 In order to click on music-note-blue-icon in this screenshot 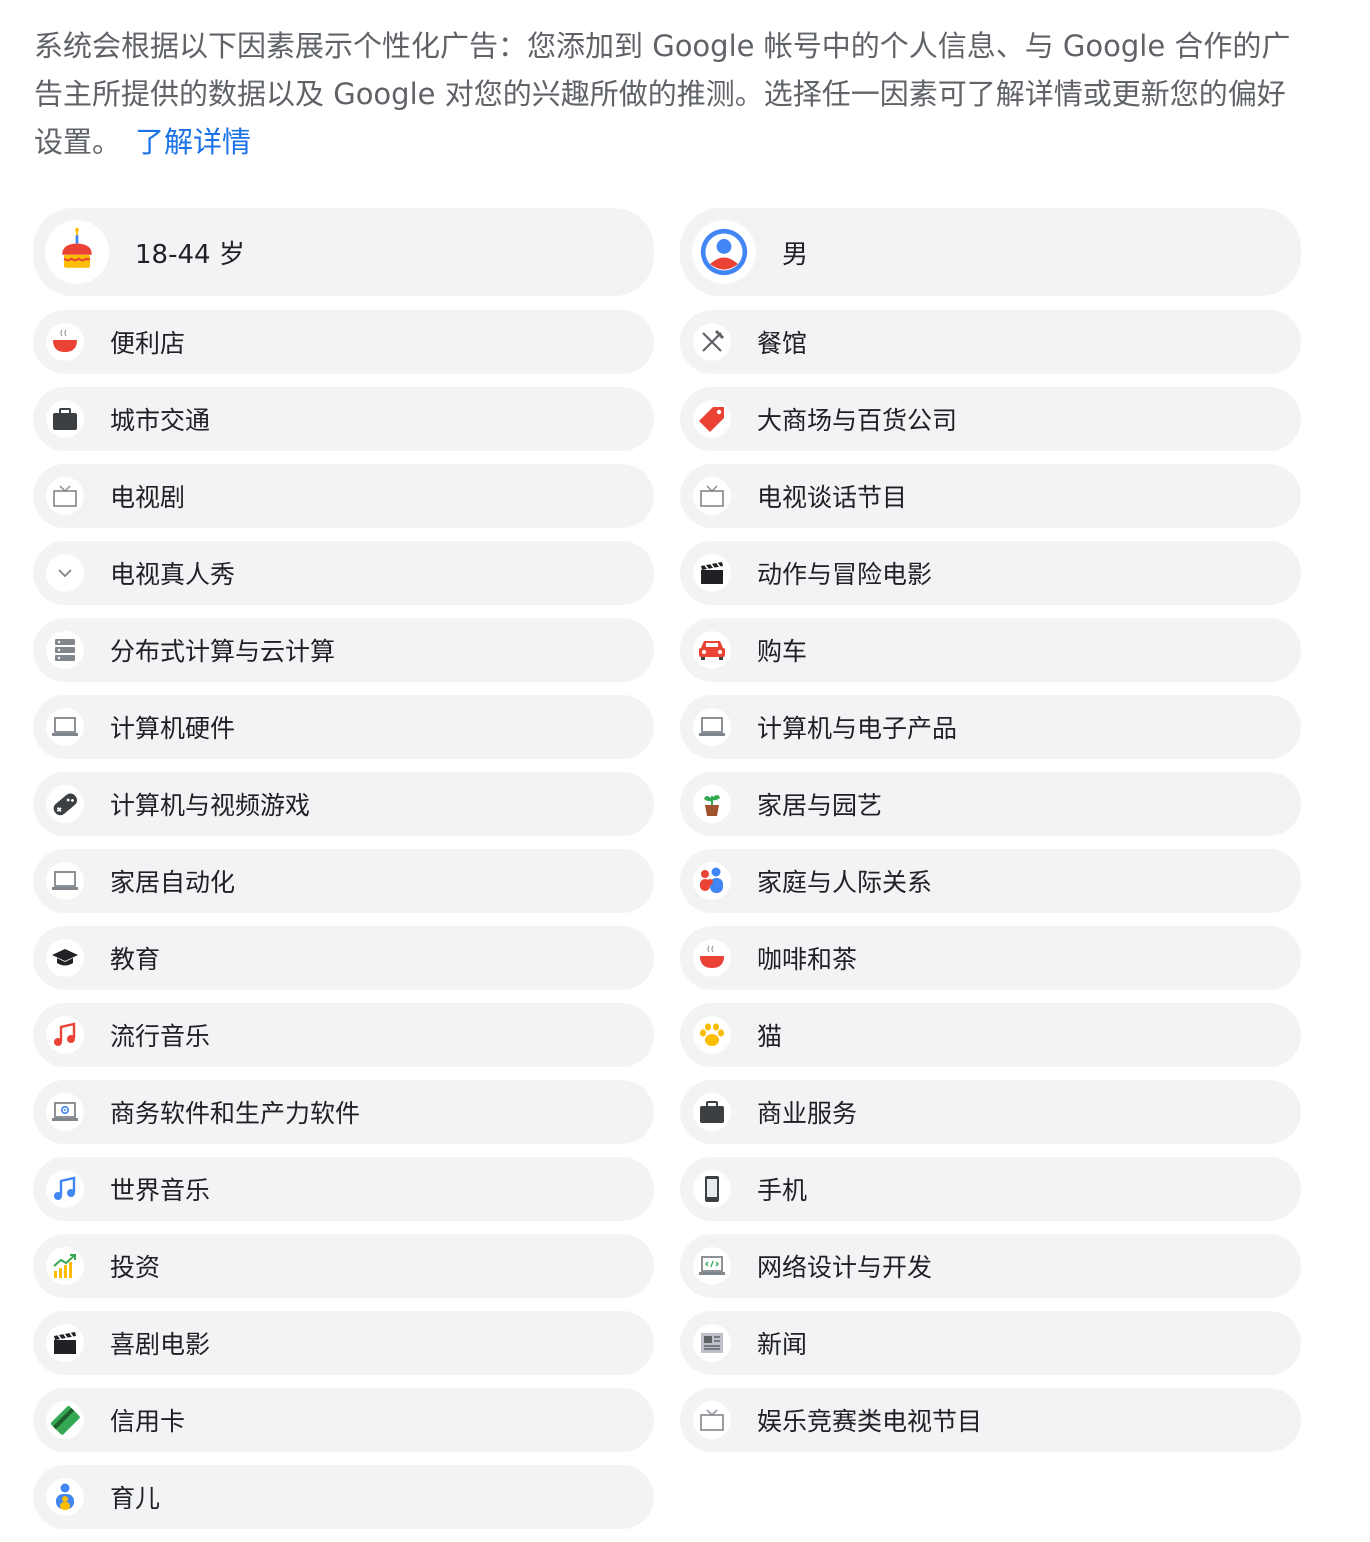, I will do `click(65, 1189)`.